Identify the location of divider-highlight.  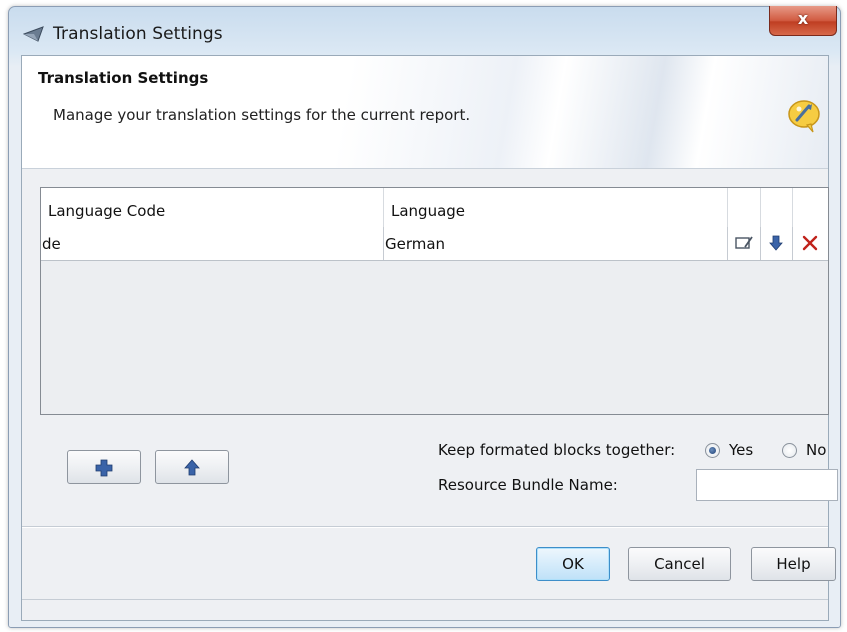
(425, 527).